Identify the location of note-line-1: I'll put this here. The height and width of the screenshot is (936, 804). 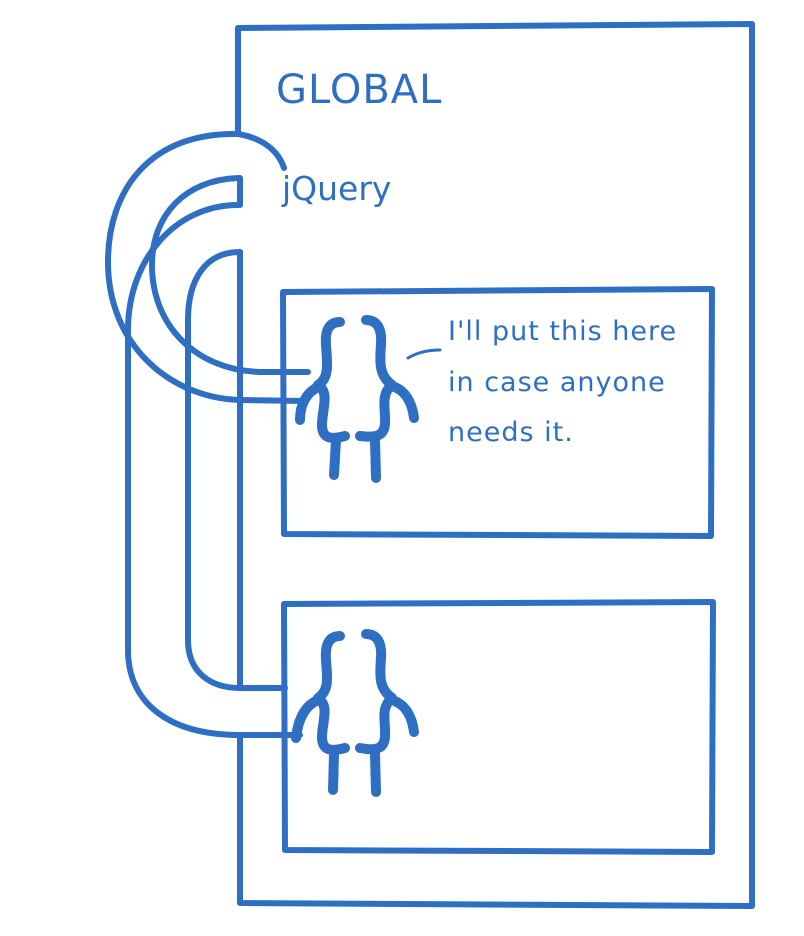
(562, 331).